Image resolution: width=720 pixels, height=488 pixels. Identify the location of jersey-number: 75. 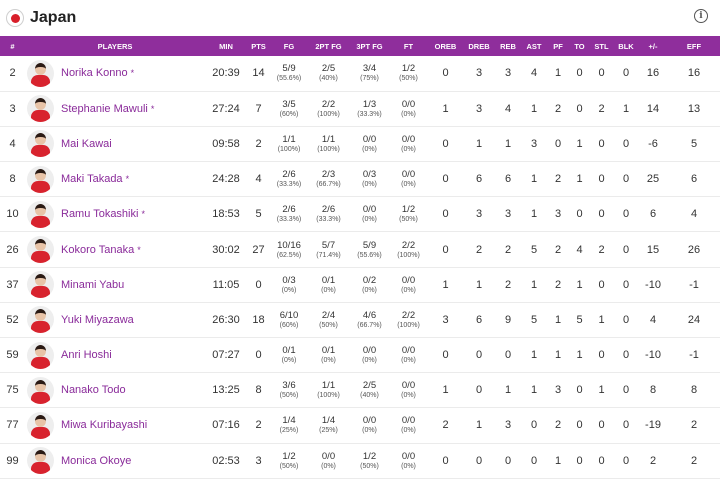
(12, 390).